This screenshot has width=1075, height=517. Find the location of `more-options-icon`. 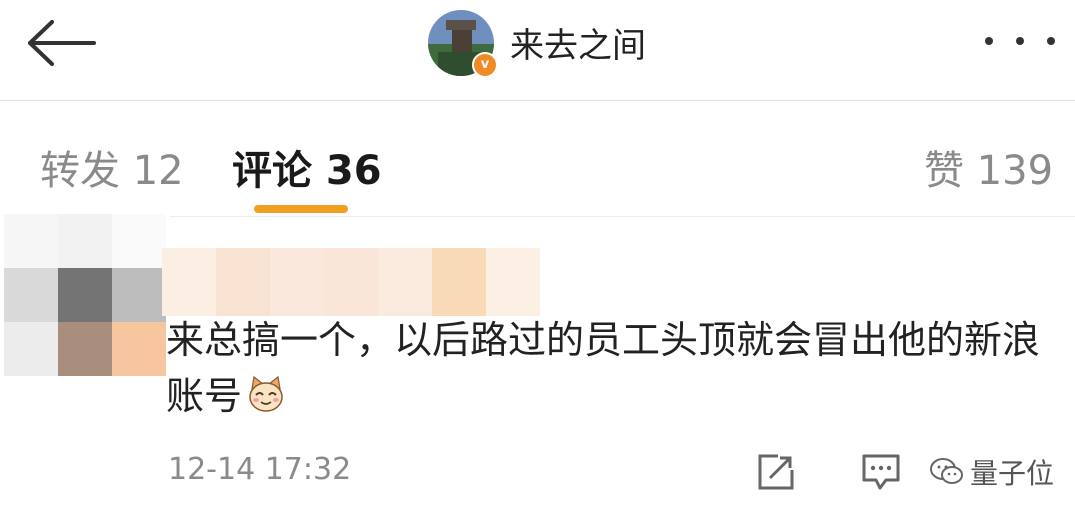

more-options-icon is located at coordinates (1020, 41).